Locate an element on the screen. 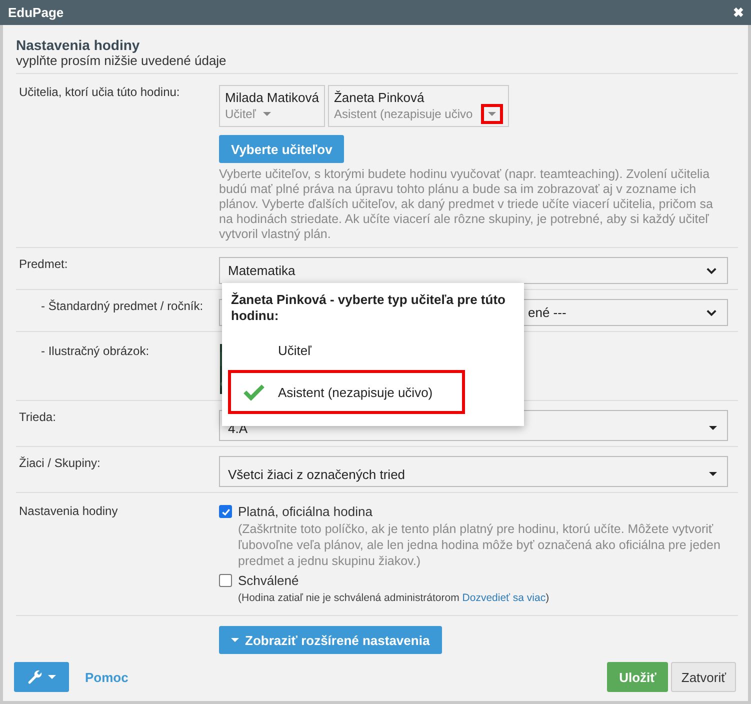 The width and height of the screenshot is (751, 704). wrench-icon is located at coordinates (35, 677).